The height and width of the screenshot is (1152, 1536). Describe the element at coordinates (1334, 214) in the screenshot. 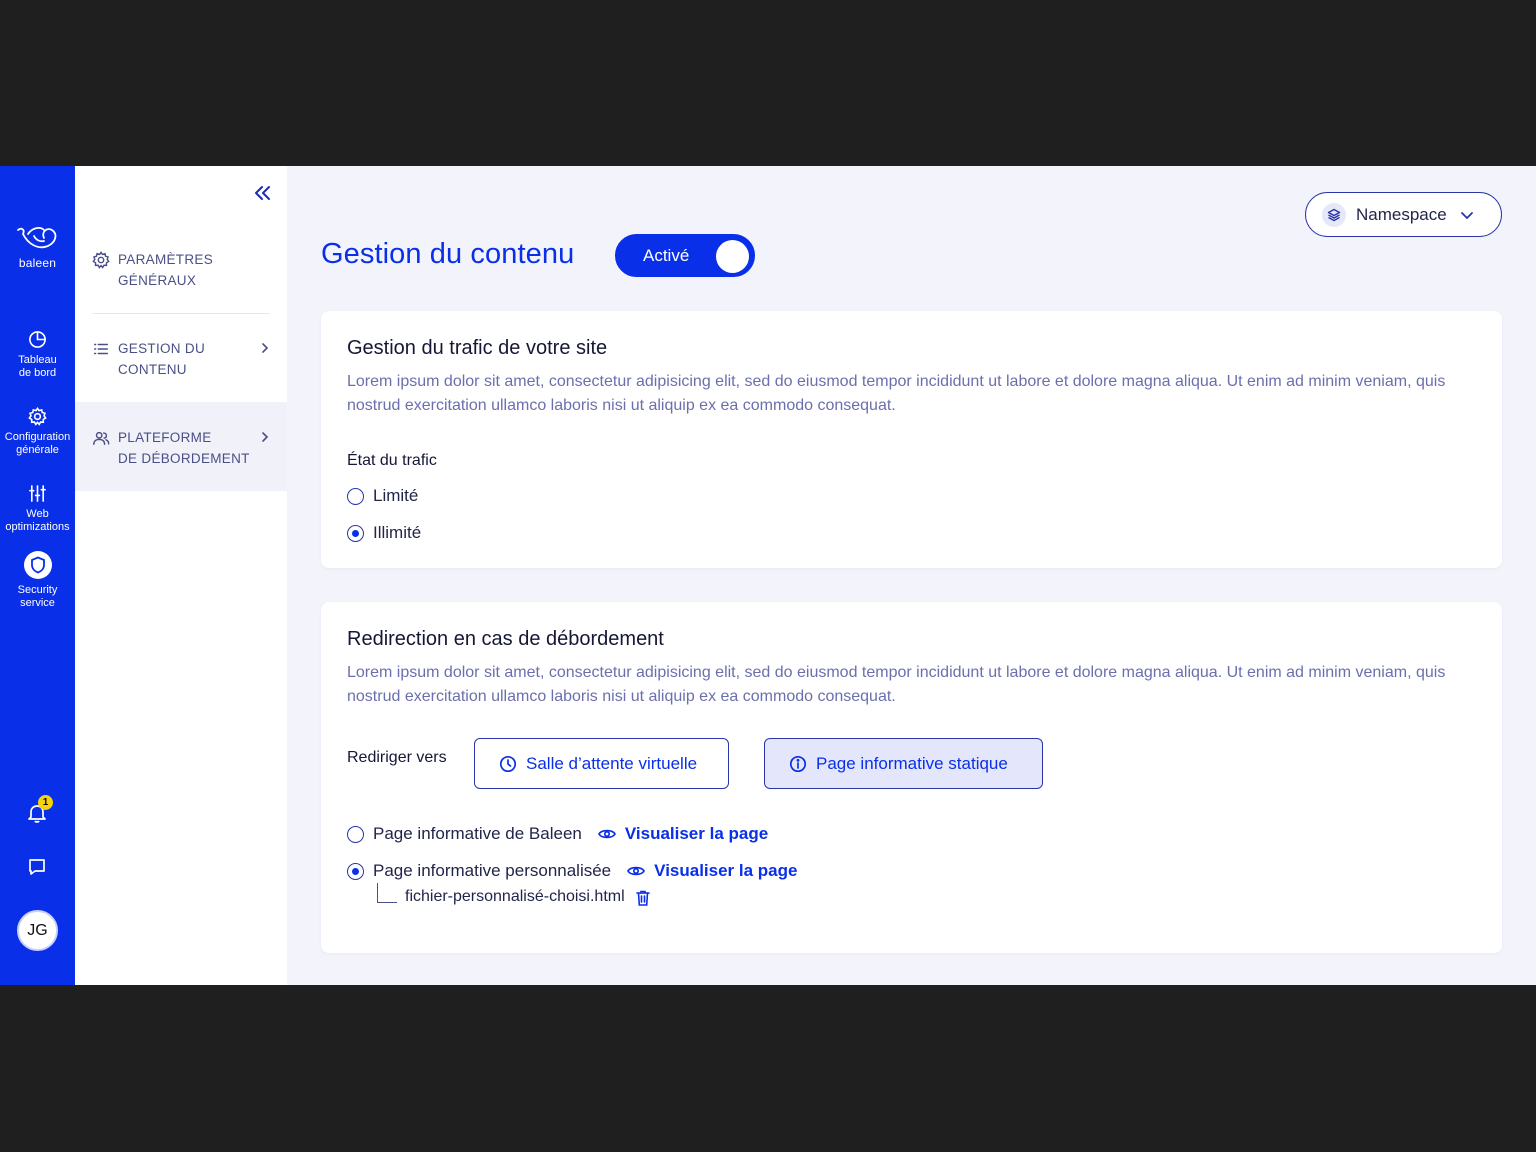

I see `layers-icon` at that location.